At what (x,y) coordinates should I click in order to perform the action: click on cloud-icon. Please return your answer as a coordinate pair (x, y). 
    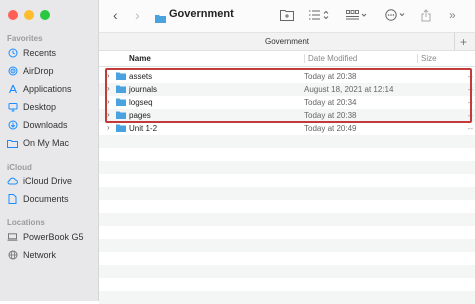
    Looking at the image, I should click on (12, 181).